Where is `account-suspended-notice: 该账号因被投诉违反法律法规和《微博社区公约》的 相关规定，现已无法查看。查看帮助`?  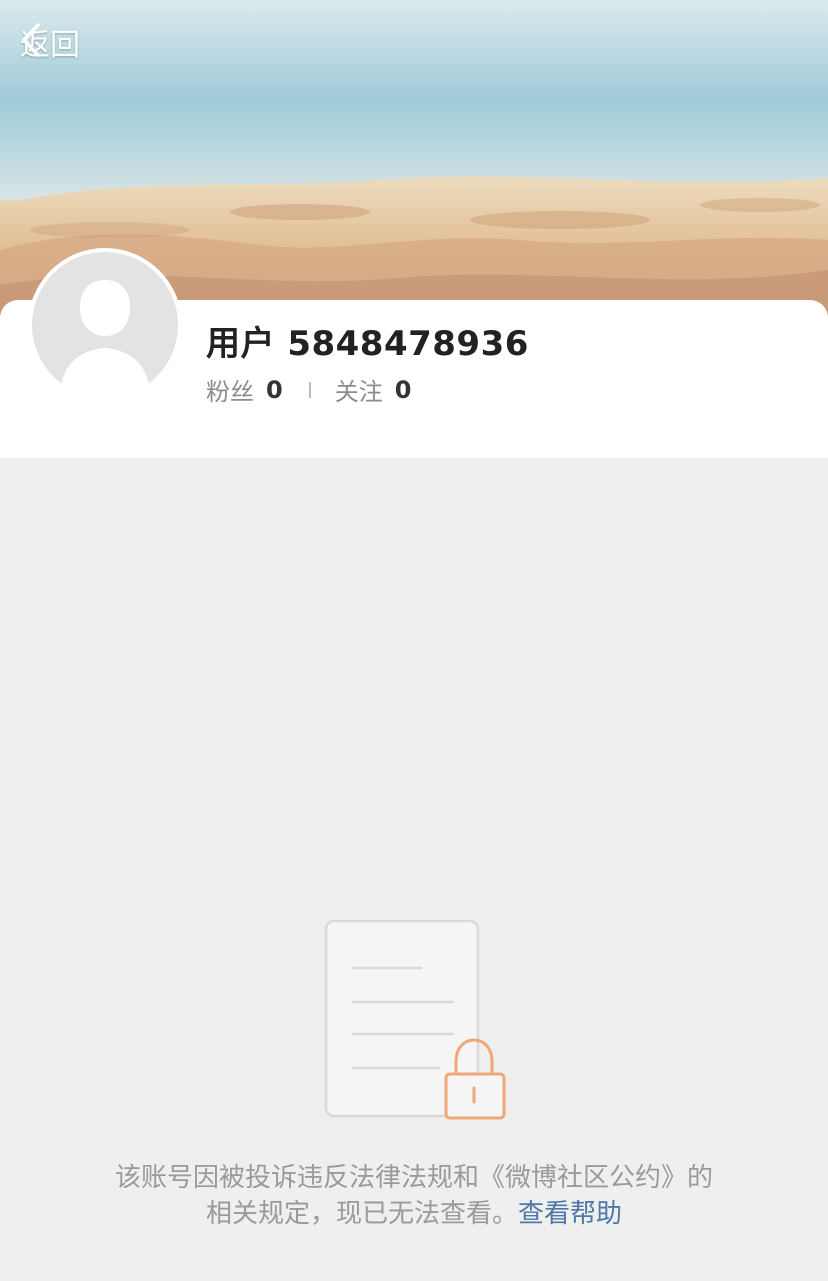
account-suspended-notice: 该账号因被投诉违反法律法规和《微博社区公约》的 相关规定，现已无法查看。查看帮助 is located at coordinates (414, 1196).